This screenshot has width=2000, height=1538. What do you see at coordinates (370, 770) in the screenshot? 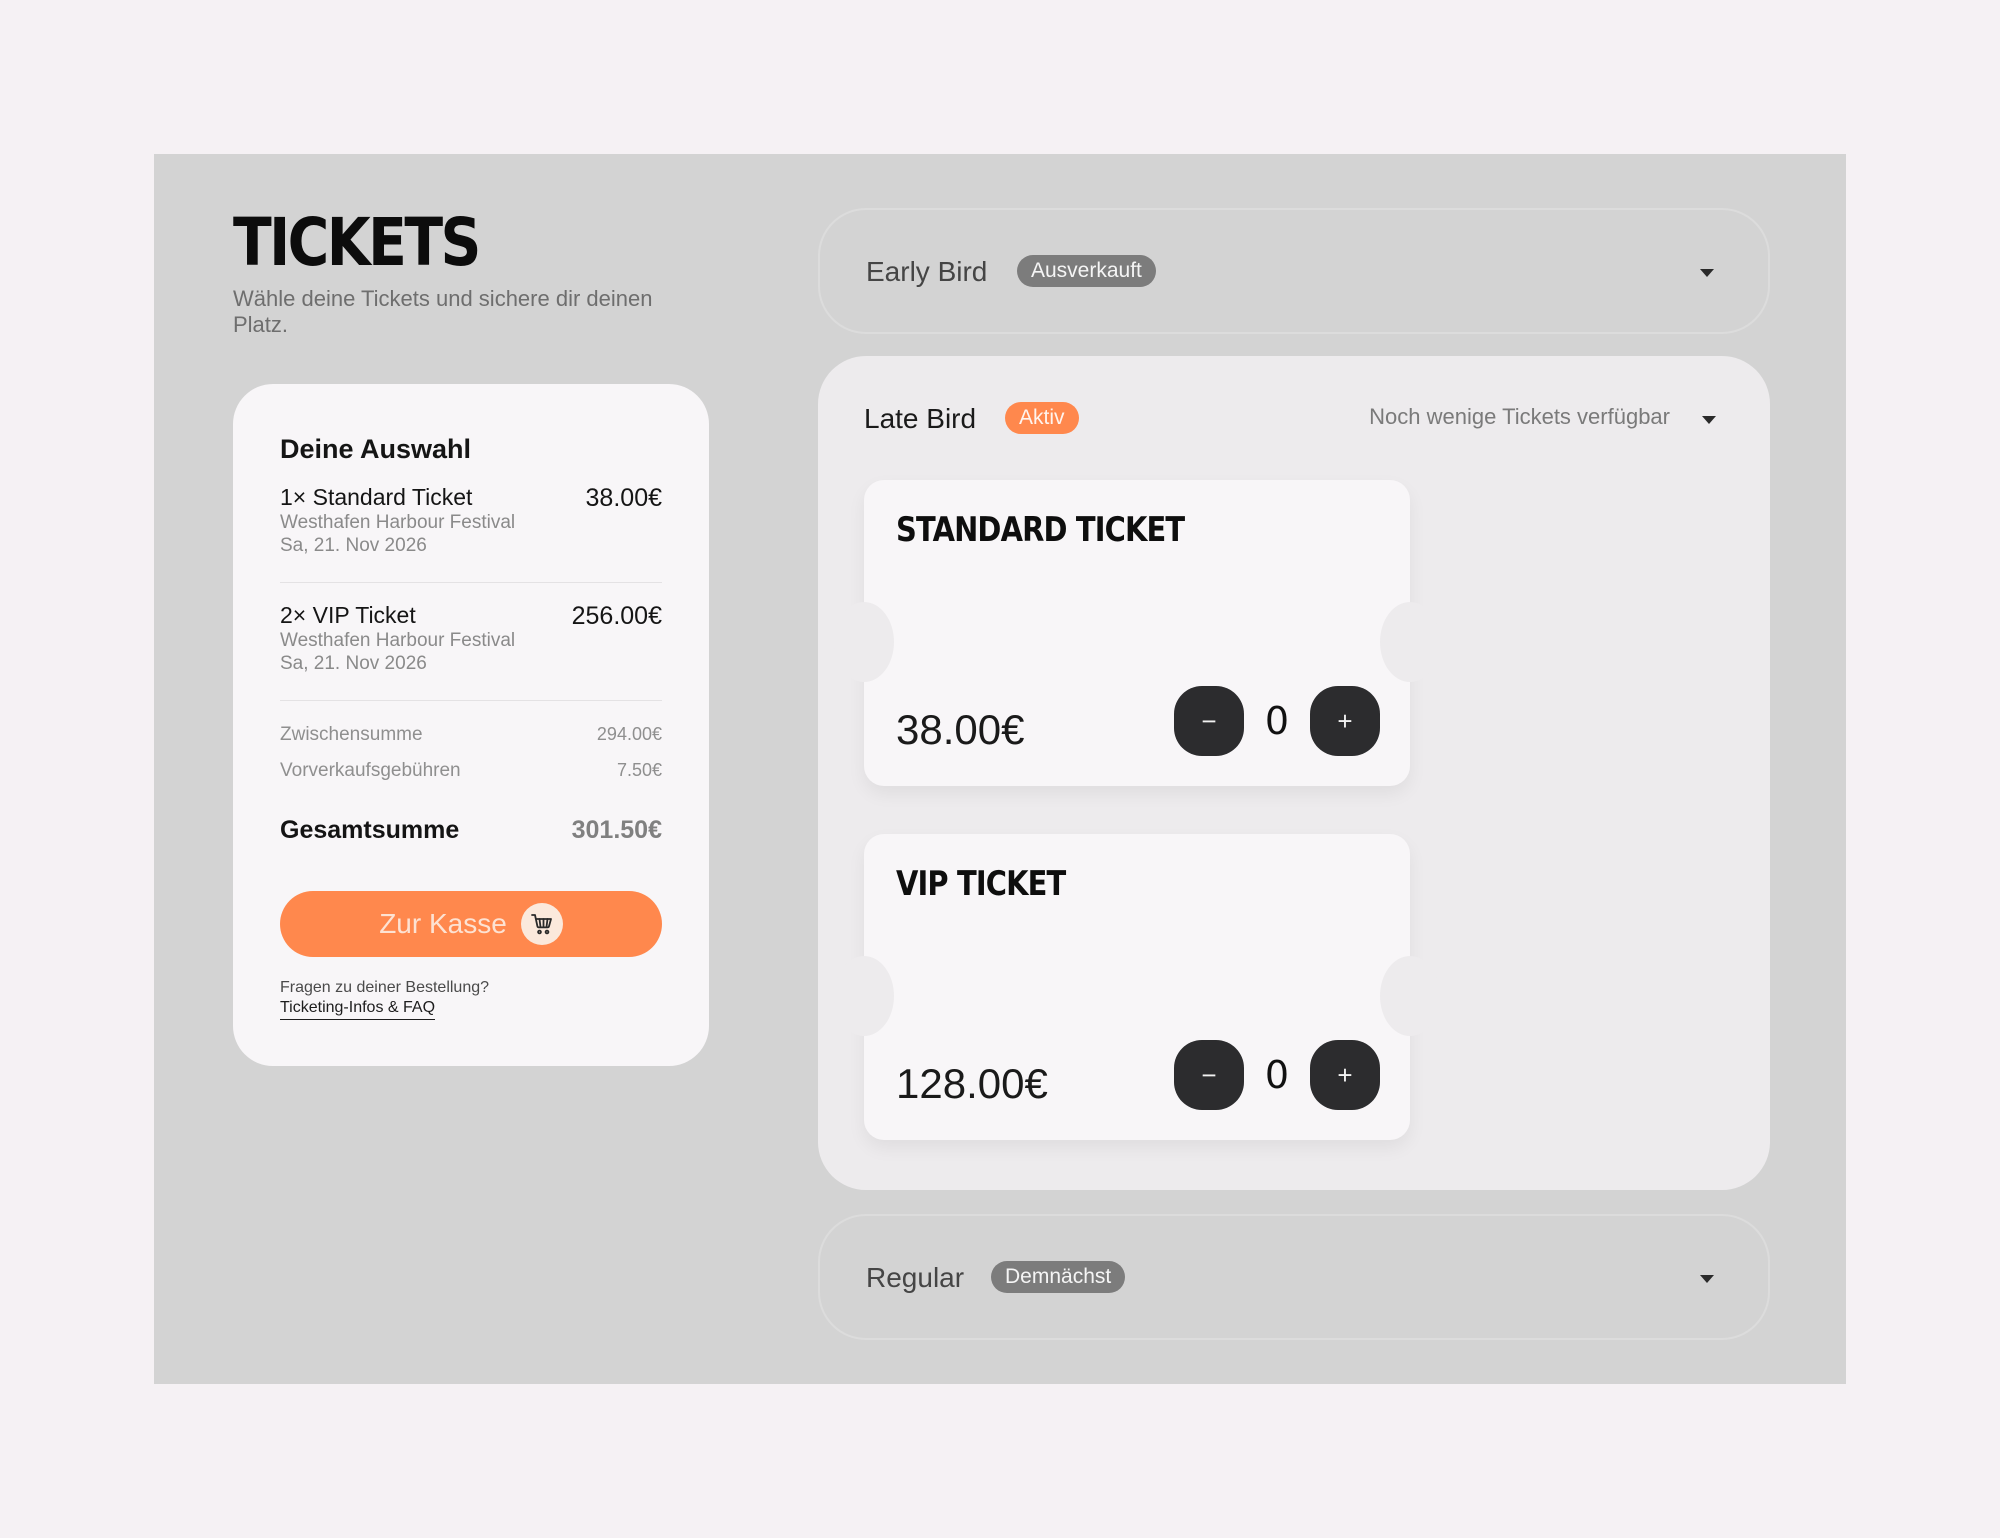
I see `fees-label: Vorverkaufsgebühren` at bounding box center [370, 770].